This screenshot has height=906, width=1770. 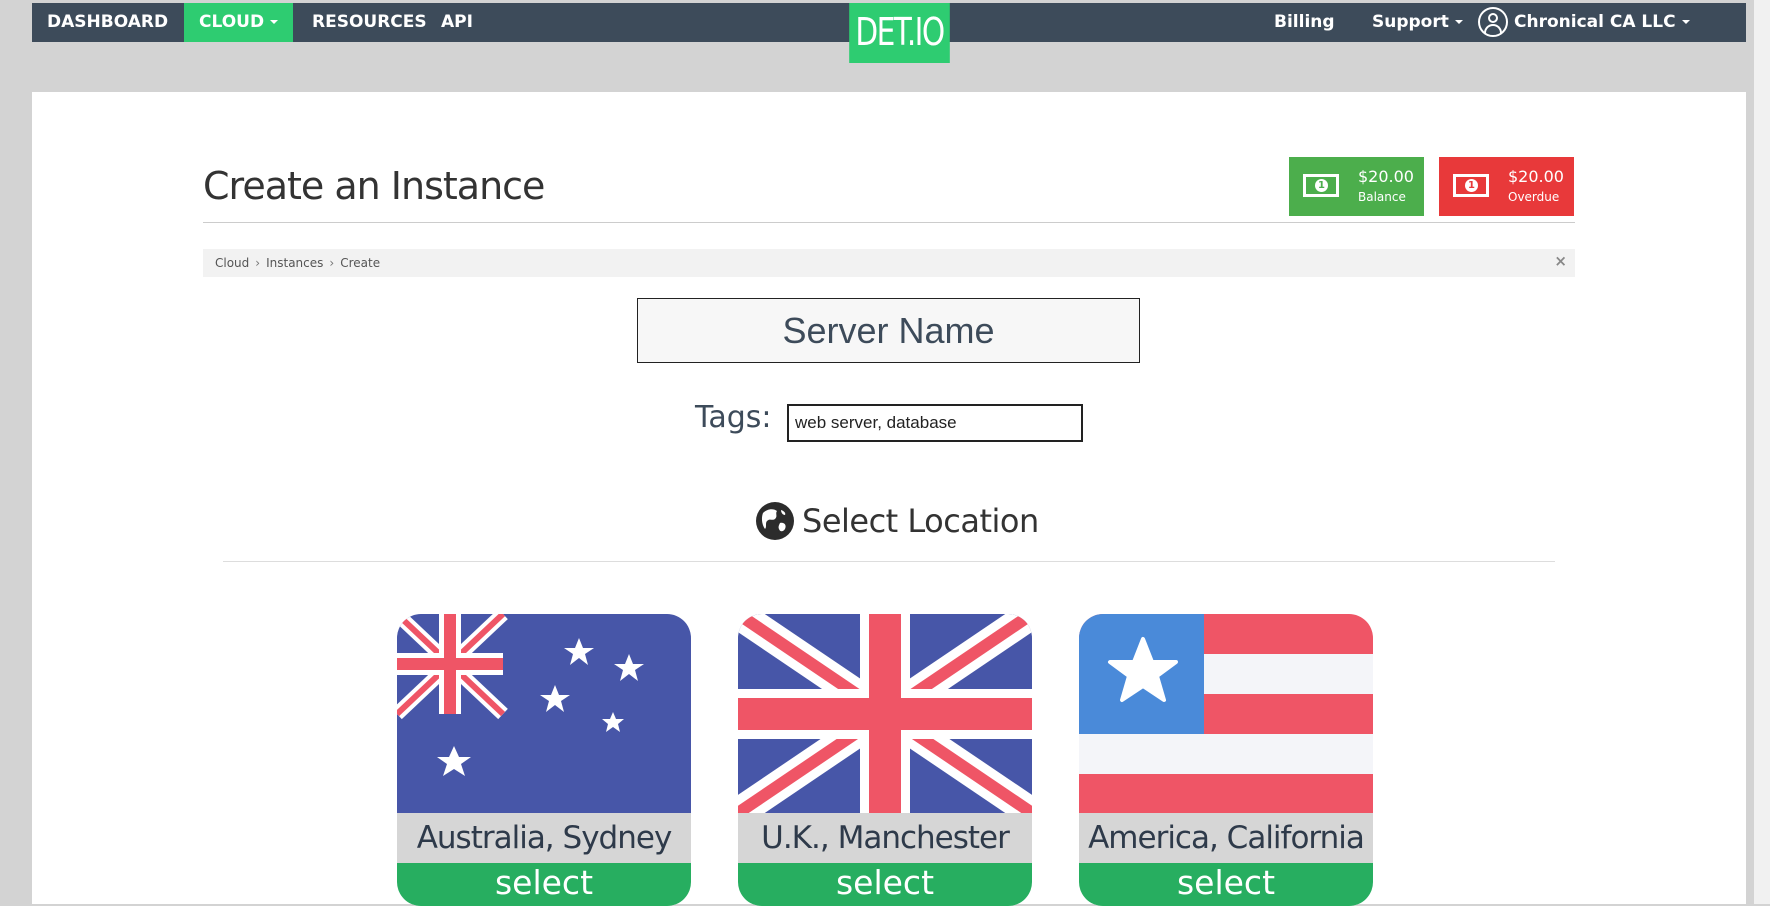 I want to click on breadcrumb-create: Create, so click(x=360, y=263).